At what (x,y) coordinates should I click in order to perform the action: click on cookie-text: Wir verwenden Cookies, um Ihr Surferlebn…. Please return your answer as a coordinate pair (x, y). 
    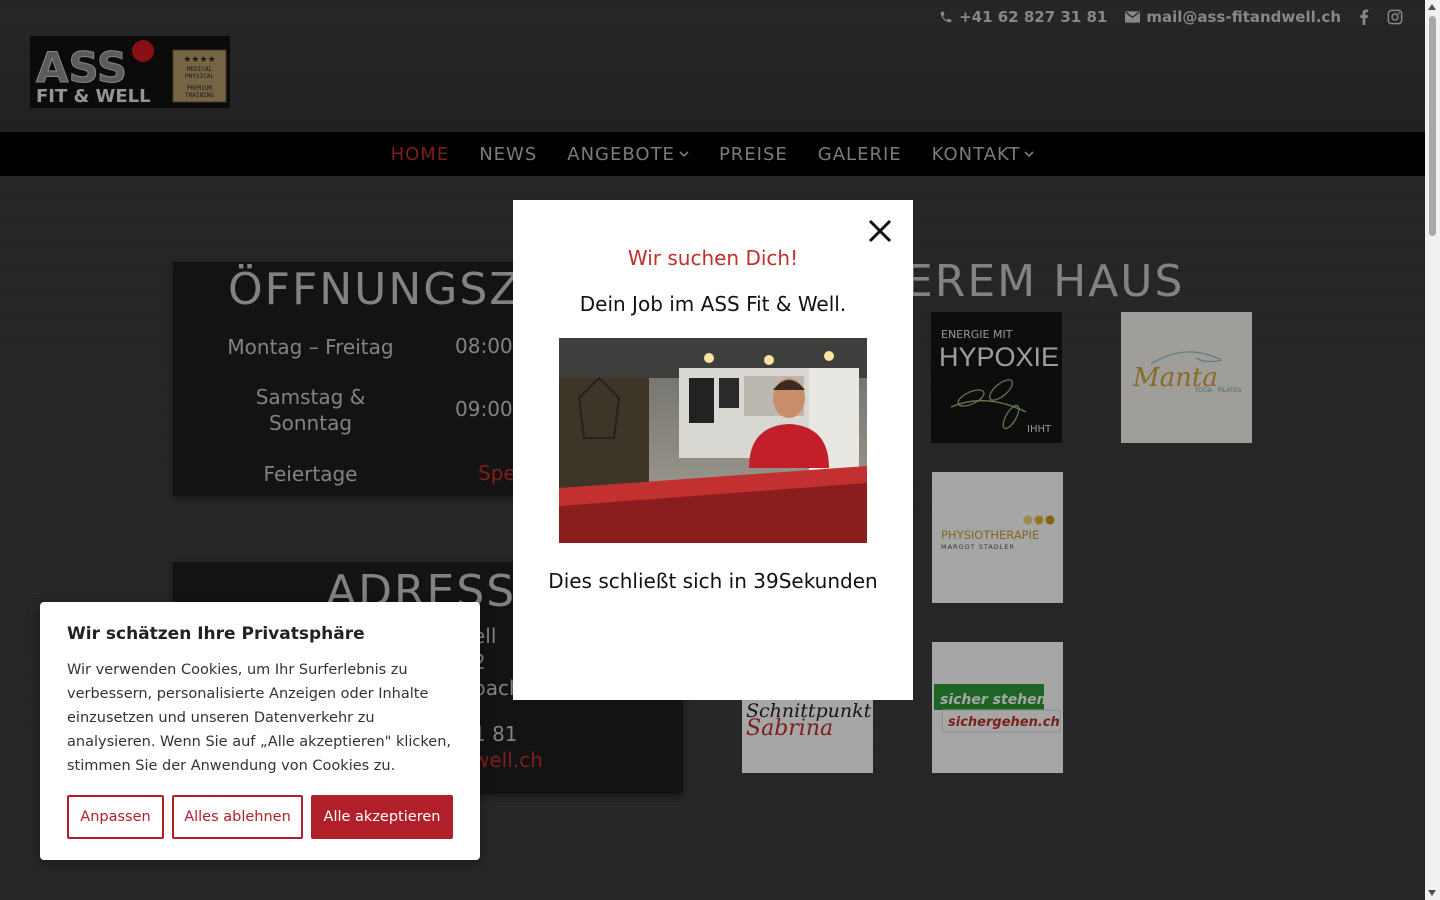
    Looking at the image, I should click on (259, 718).